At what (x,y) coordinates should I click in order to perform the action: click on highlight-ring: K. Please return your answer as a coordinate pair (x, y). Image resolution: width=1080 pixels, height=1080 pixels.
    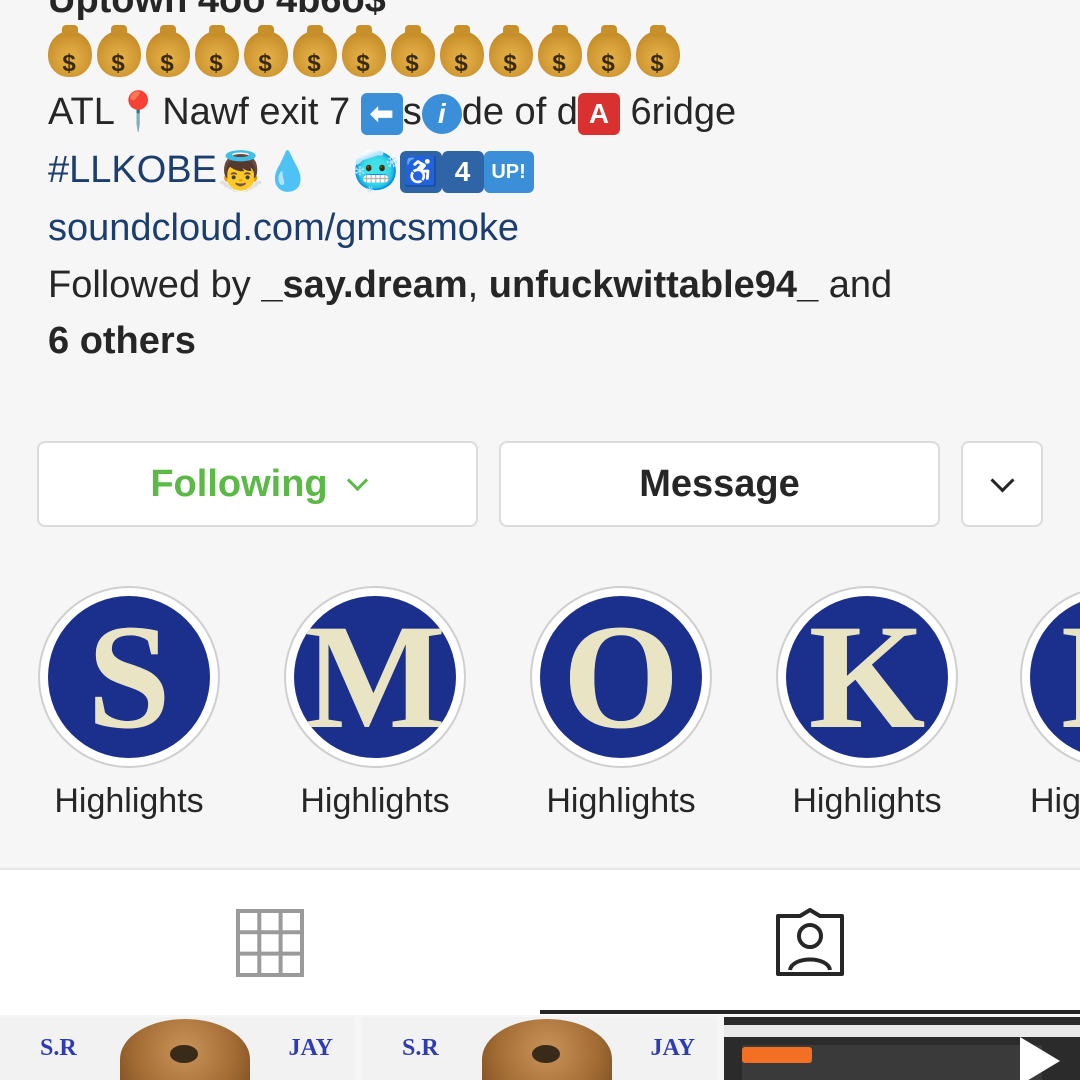
    Looking at the image, I should click on (867, 677).